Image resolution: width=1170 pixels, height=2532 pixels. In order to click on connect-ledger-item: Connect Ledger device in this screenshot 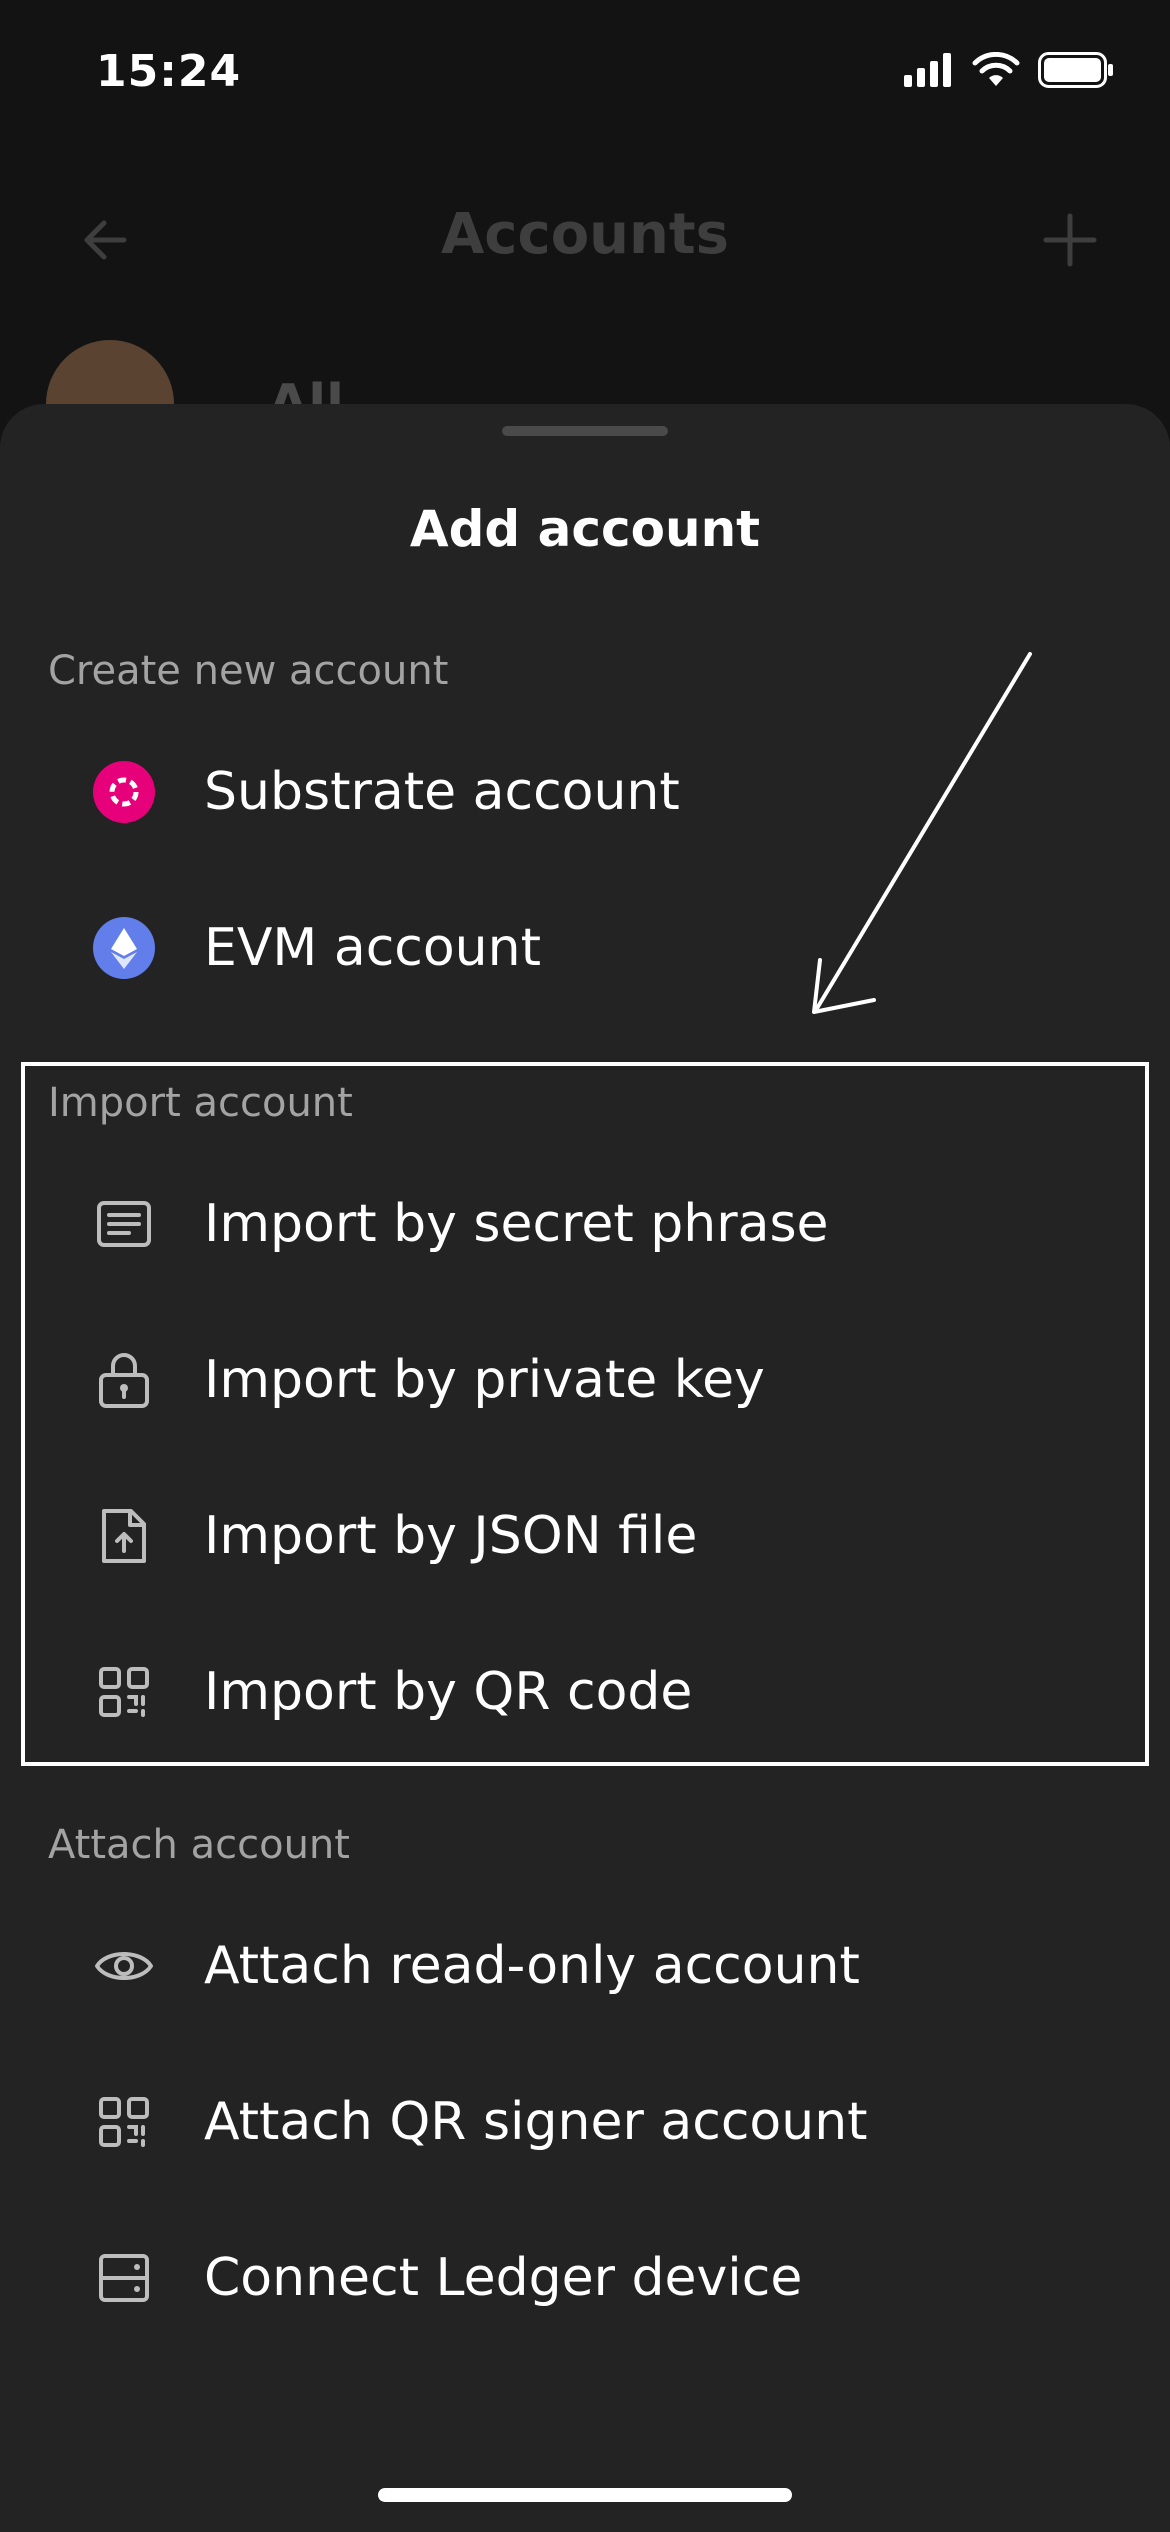, I will do `click(585, 2278)`.